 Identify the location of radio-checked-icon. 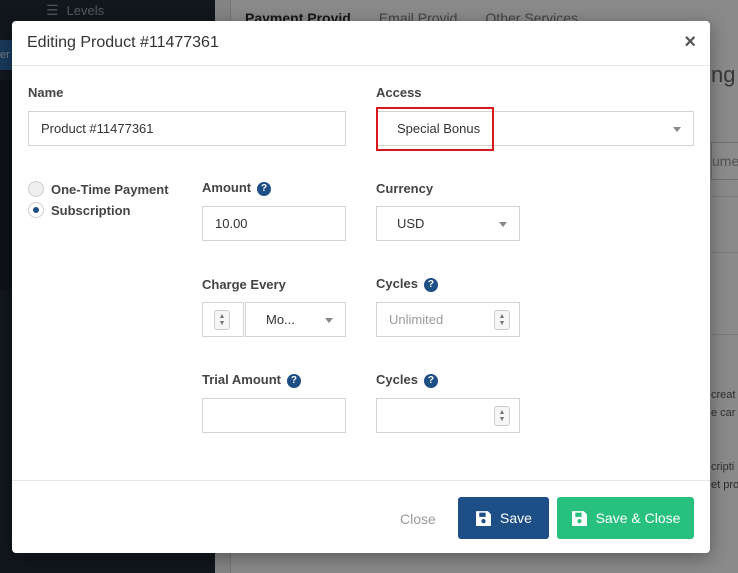
(36, 210).